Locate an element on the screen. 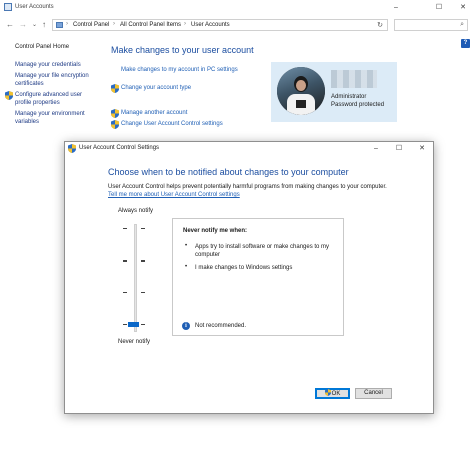  close-button: ✕ is located at coordinates (463, 7).